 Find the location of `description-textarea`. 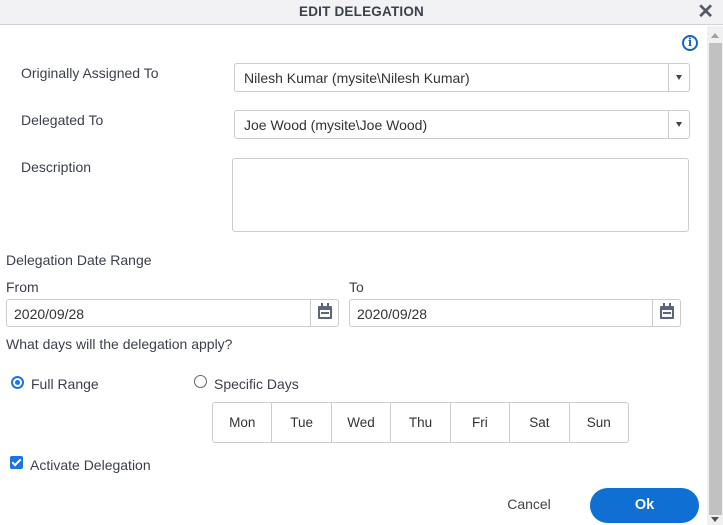

description-textarea is located at coordinates (460, 195).